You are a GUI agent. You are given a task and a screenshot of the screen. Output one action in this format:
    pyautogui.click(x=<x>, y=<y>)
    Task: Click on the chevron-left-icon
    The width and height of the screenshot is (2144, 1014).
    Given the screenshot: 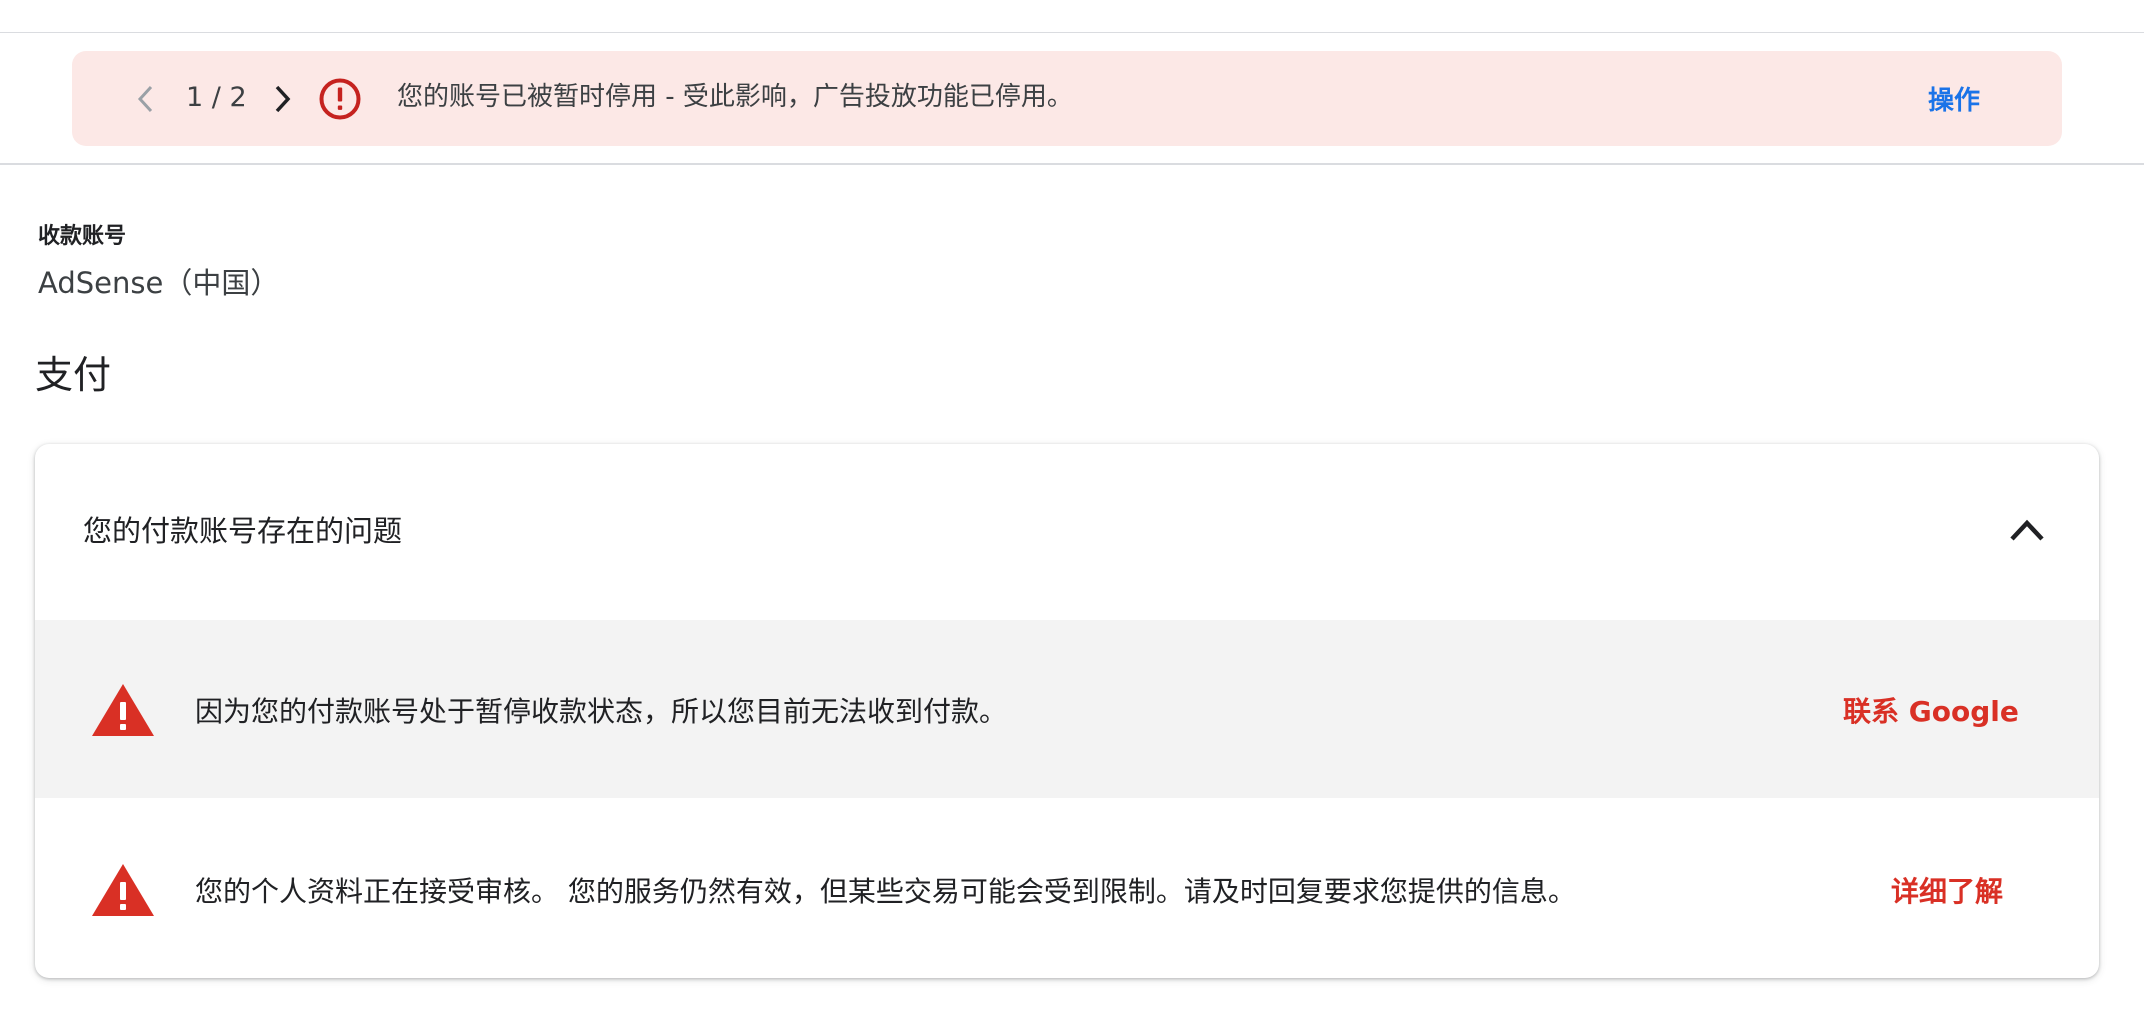 What is the action you would take?
    pyautogui.click(x=145, y=99)
    